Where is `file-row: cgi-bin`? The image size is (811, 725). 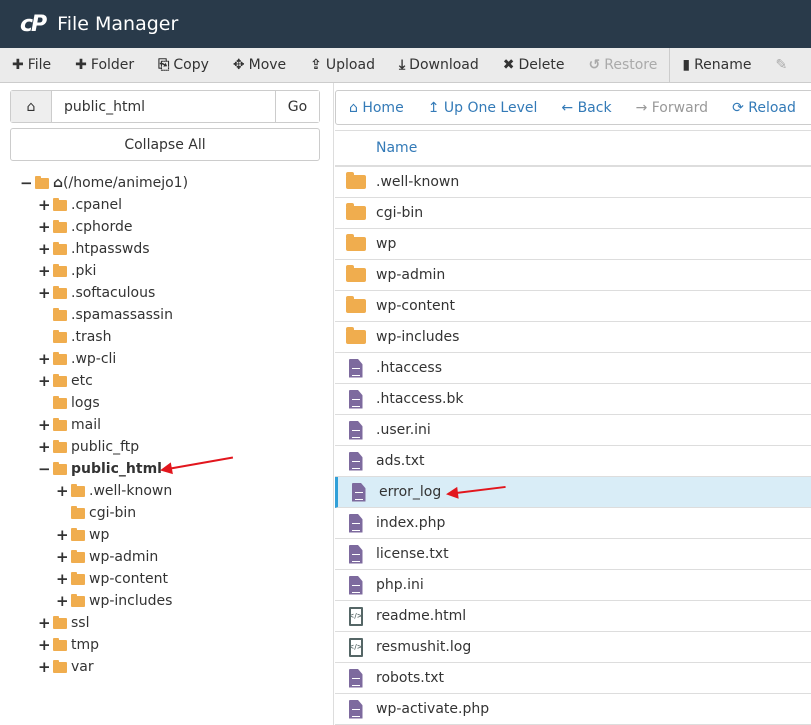 file-row: cgi-bin is located at coordinates (573, 213).